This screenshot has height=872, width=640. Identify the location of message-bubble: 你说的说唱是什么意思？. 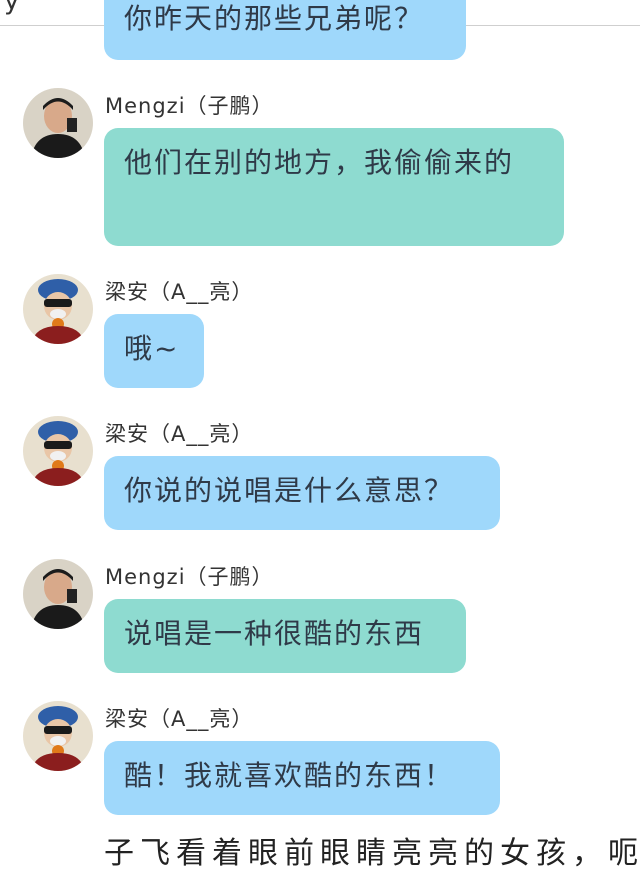
(302, 493).